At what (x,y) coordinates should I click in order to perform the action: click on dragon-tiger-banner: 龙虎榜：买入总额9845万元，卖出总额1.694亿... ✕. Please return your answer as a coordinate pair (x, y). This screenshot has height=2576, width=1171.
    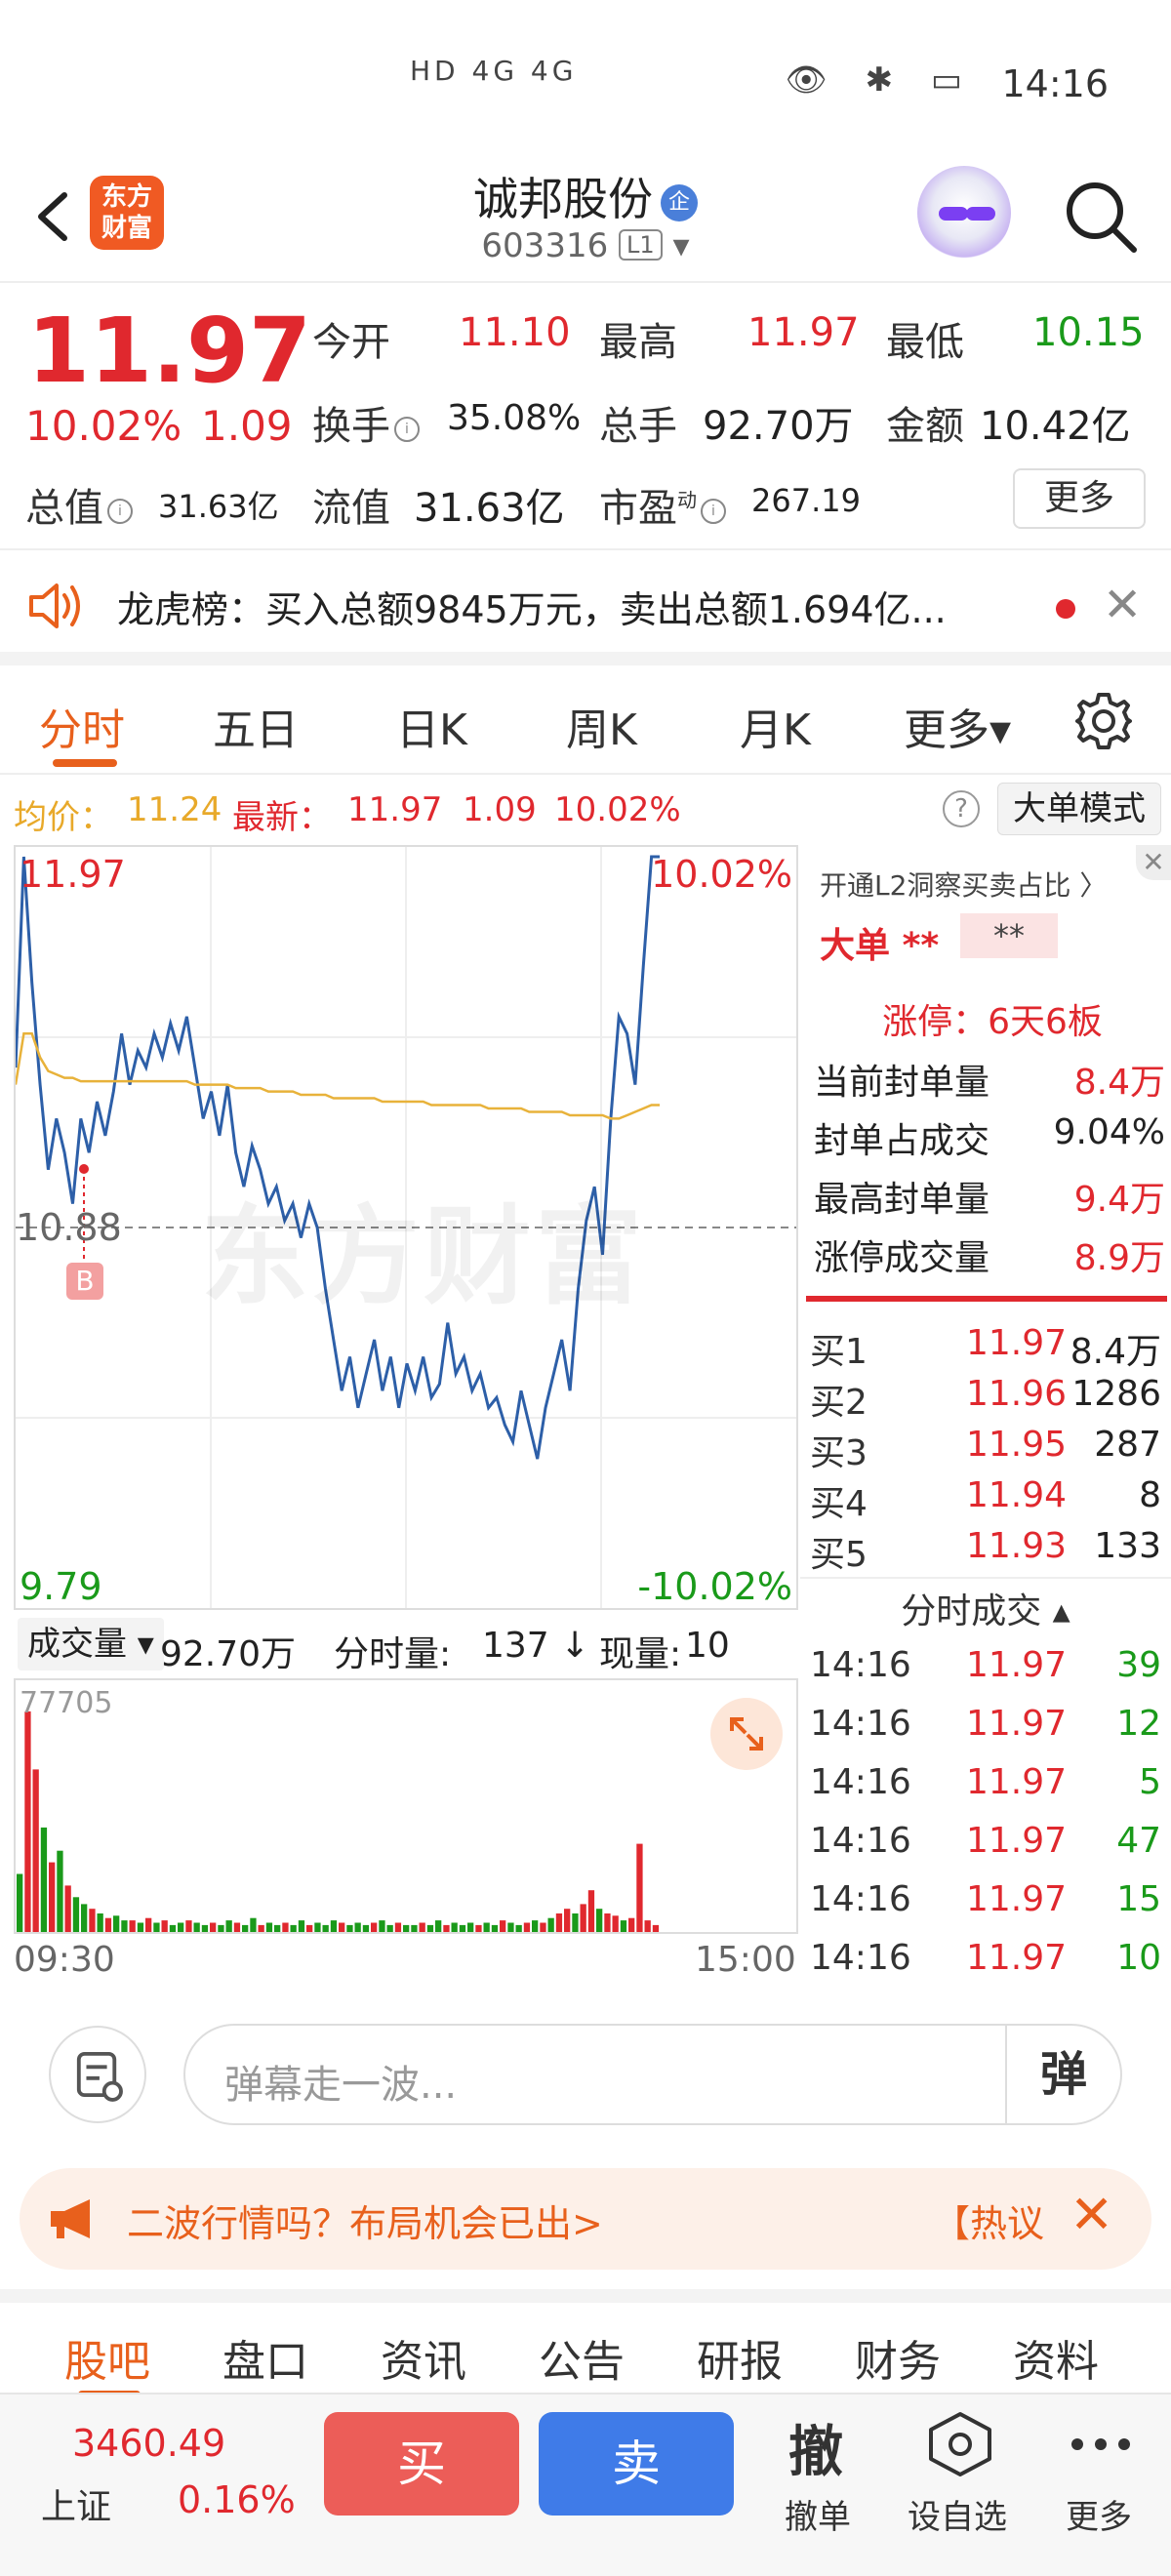
    Looking at the image, I should click on (585, 606).